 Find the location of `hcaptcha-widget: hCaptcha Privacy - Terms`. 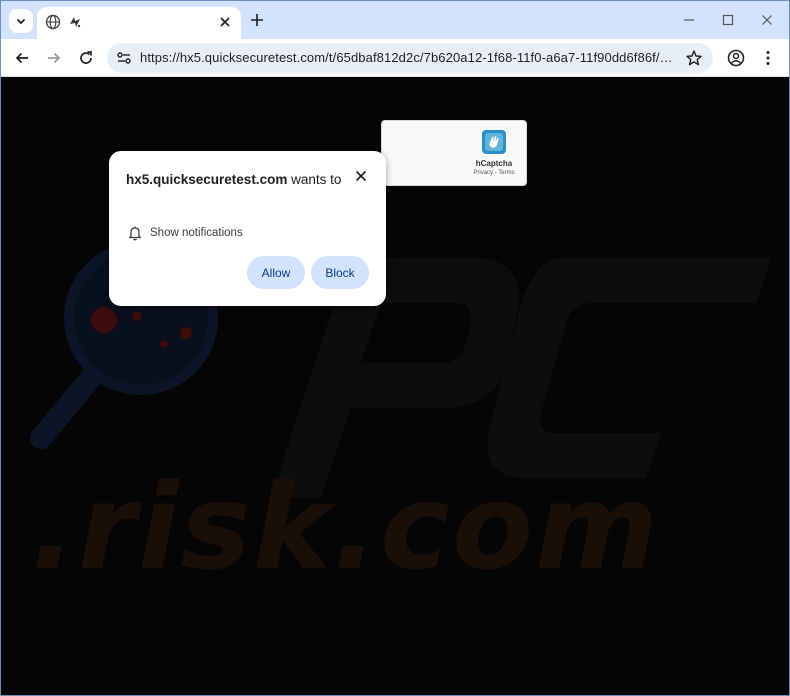

hcaptcha-widget: hCaptcha Privacy - Terms is located at coordinates (454, 153).